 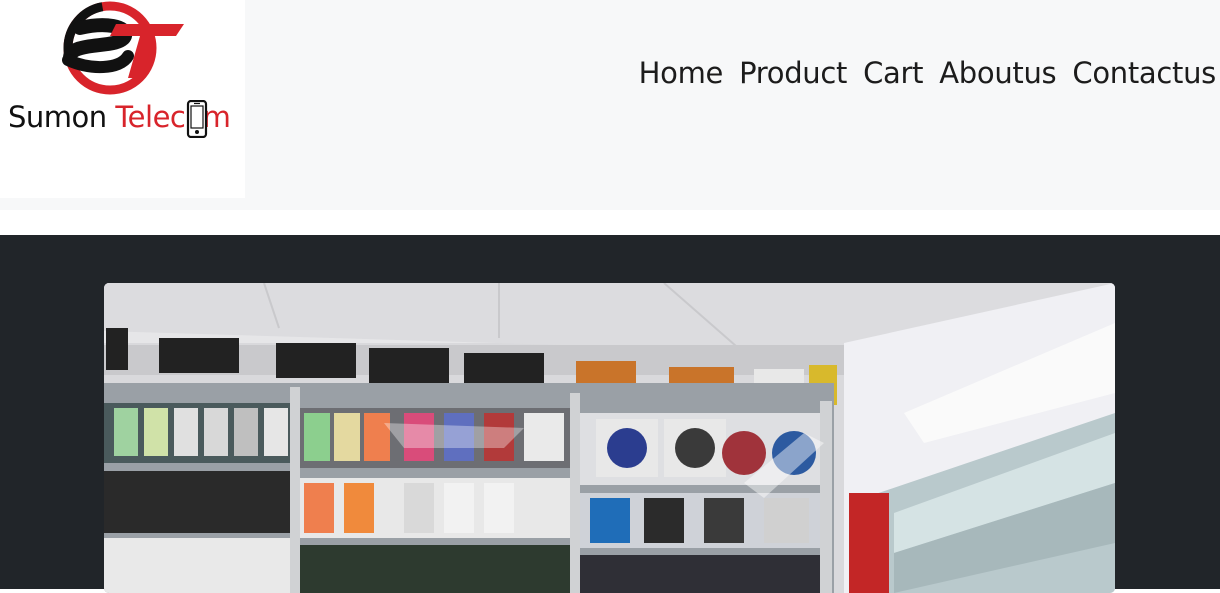 What do you see at coordinates (997, 73) in the screenshot?
I see `nav-aboutus-link: Aboutus` at bounding box center [997, 73].